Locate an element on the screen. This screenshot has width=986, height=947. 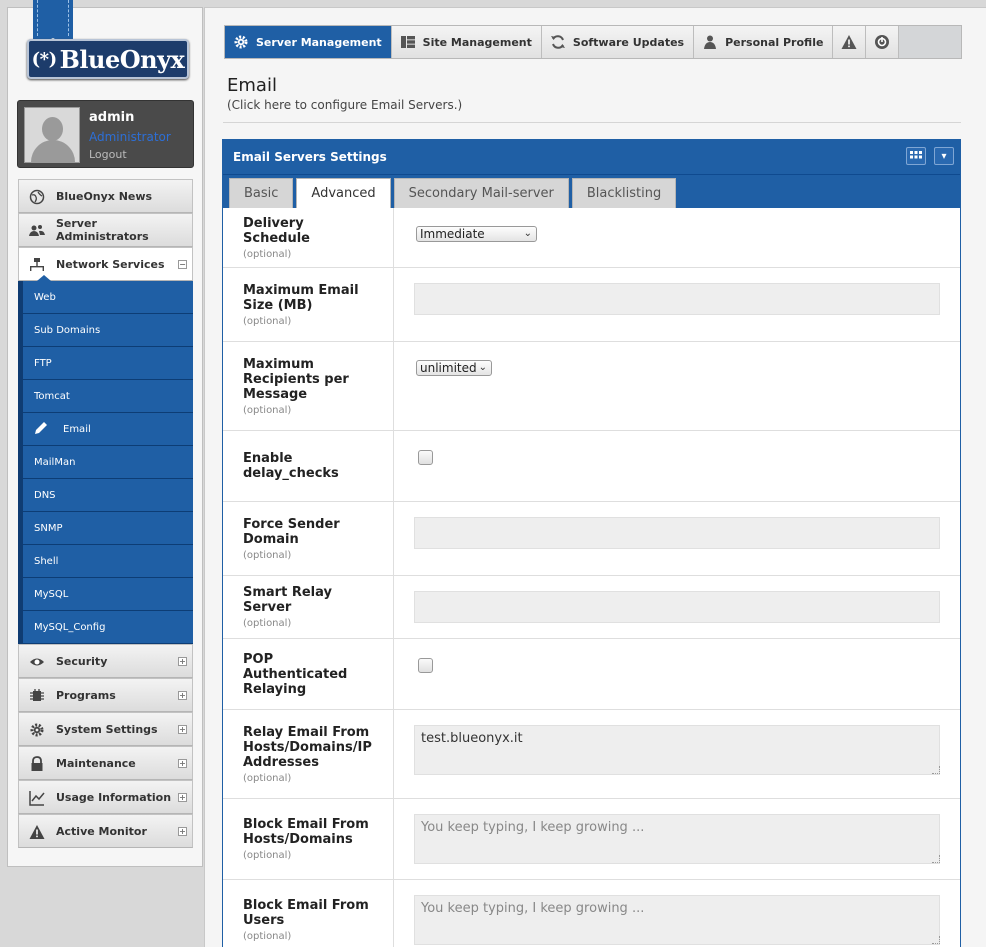
sidebar-item-active-monitor: Active Monitor + is located at coordinates (105, 831).